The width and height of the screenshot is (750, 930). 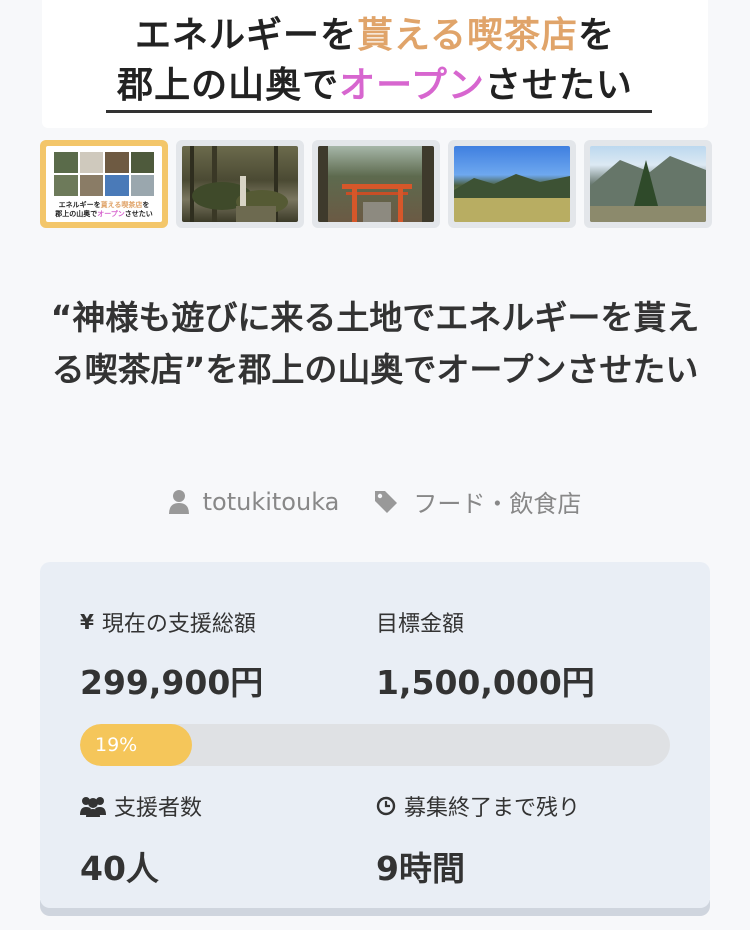 I want to click on goal-label-text: 目標金額, so click(x=420, y=624).